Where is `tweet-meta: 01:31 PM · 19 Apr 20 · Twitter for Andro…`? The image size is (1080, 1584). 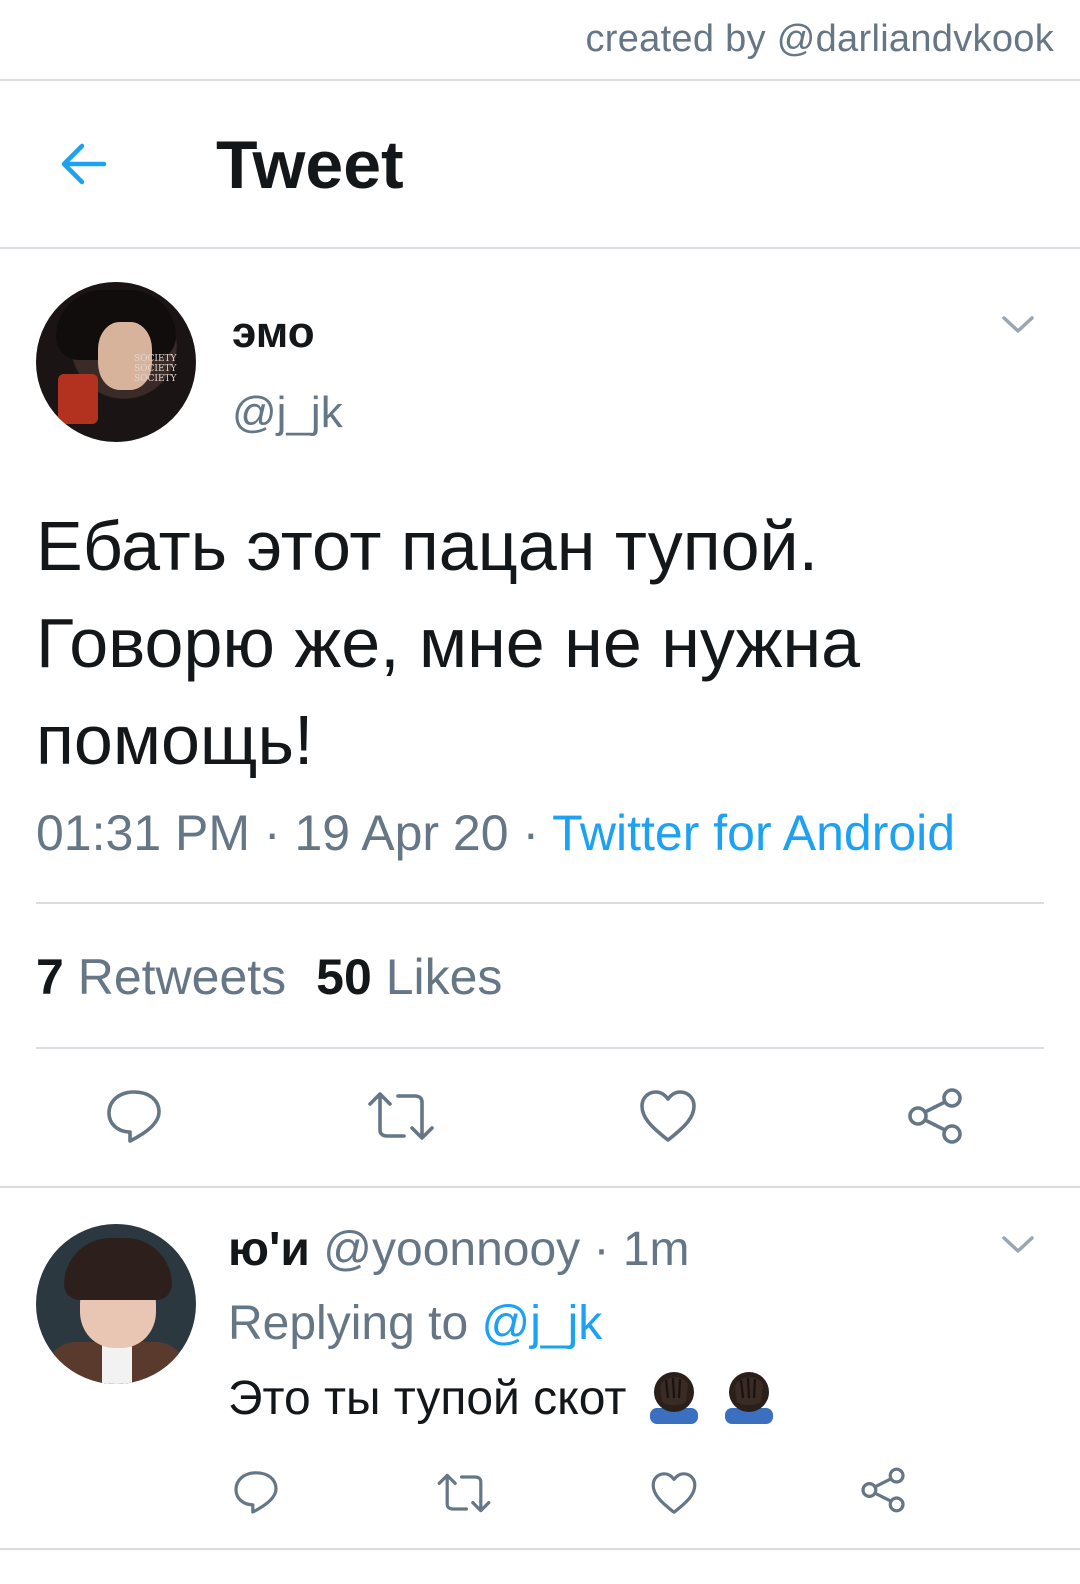 tweet-meta: 01:31 PM · 19 Apr 20 · Twitter for Andro… is located at coordinates (495, 833).